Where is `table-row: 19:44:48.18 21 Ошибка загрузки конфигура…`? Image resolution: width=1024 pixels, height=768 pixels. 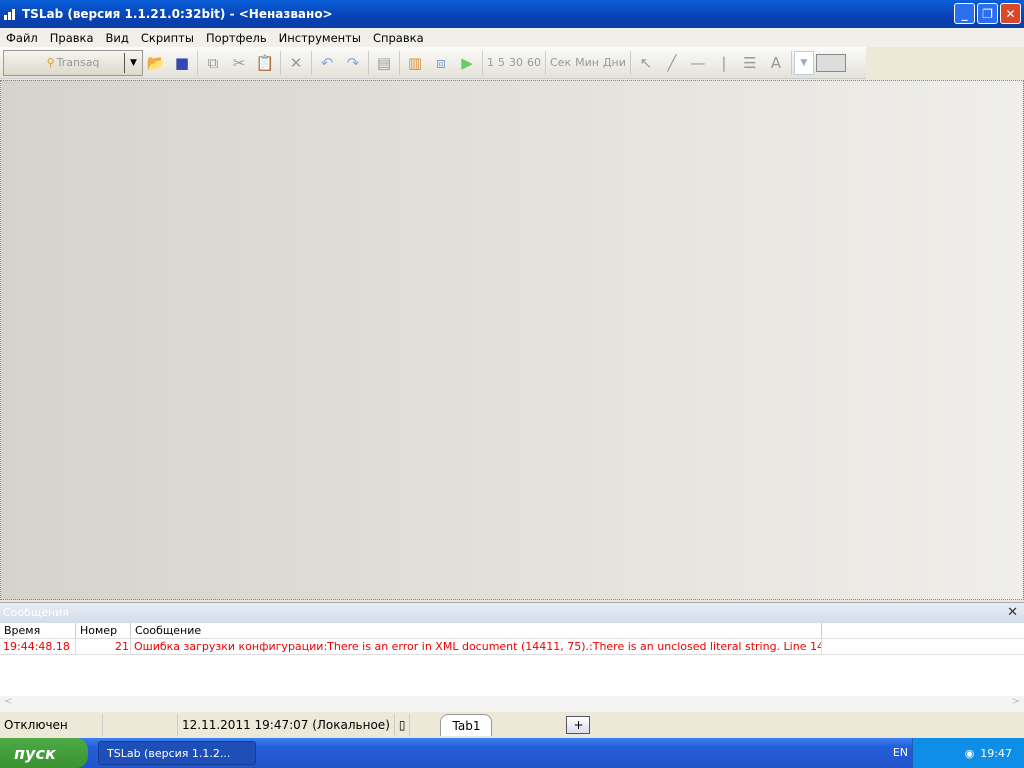 table-row: 19:44:48.18 21 Ошибка загрузки конфигура… is located at coordinates (512, 647).